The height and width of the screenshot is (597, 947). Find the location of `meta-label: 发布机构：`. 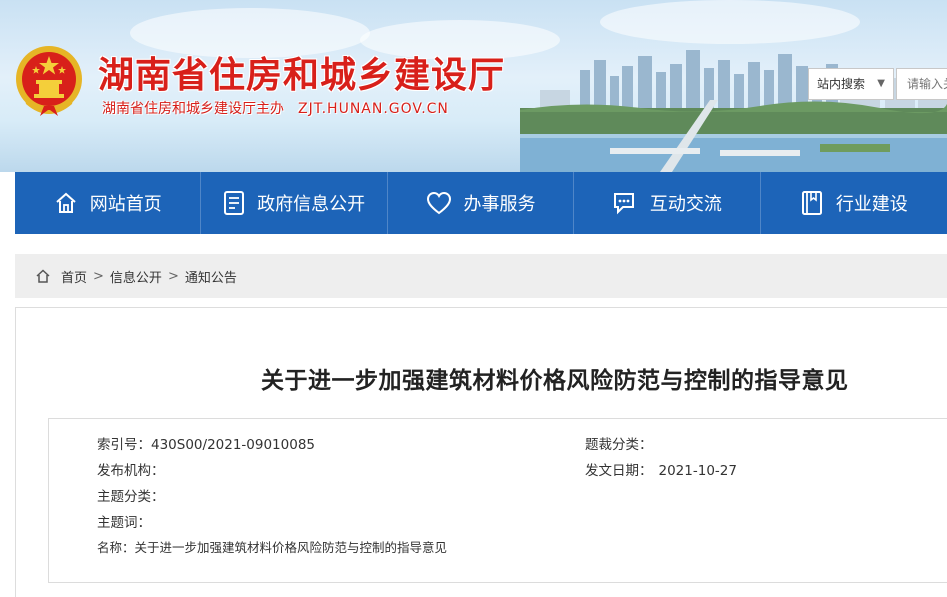

meta-label: 发布机构： is located at coordinates (131, 471).